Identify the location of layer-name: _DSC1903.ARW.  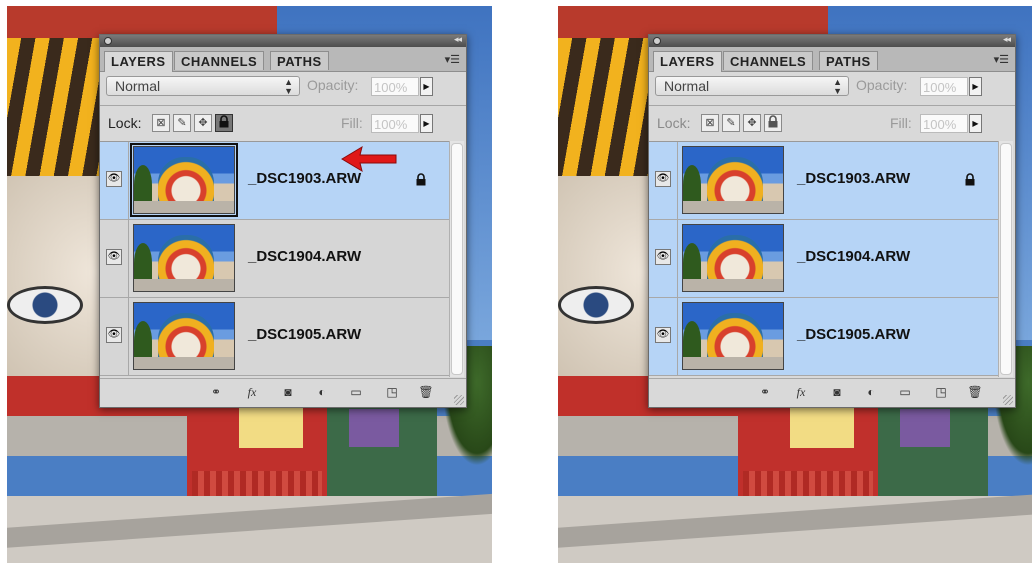
(853, 178).